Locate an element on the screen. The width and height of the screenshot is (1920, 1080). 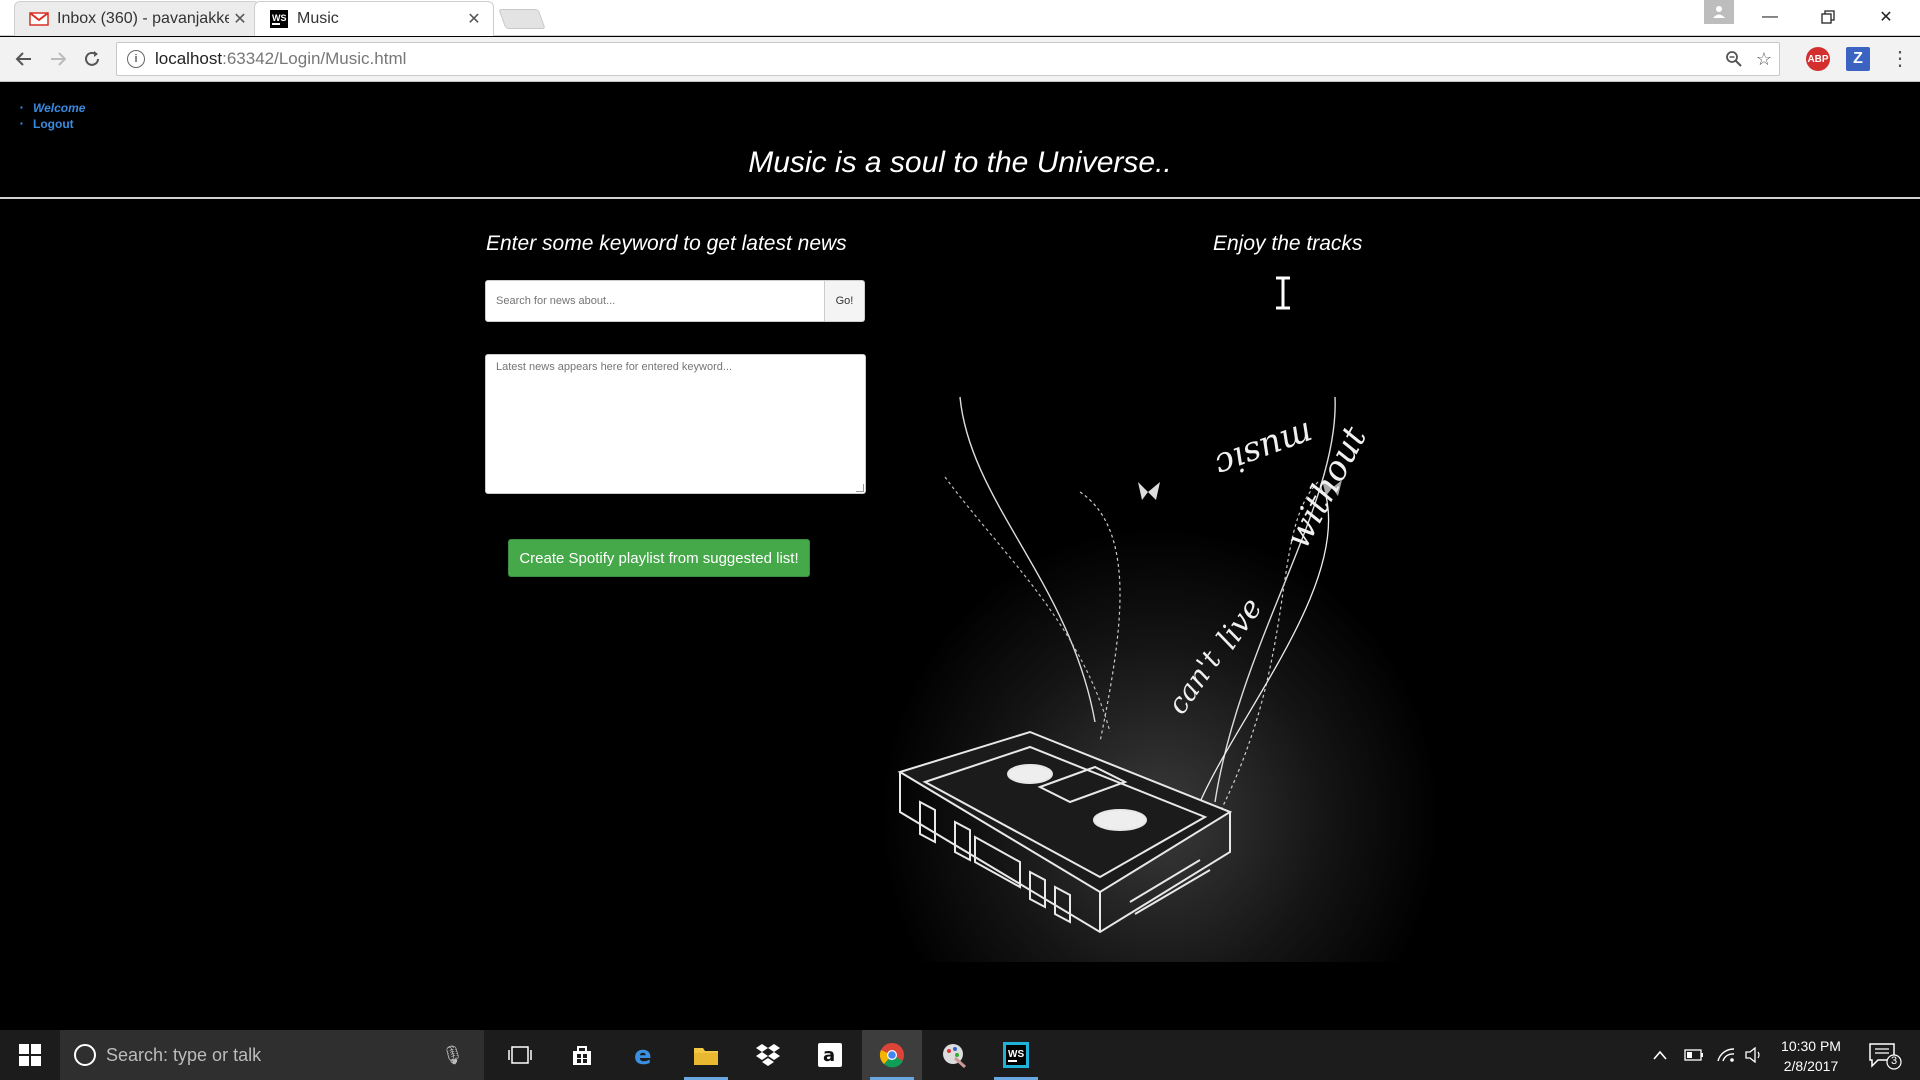
arrow-left-icon is located at coordinates (23, 59).